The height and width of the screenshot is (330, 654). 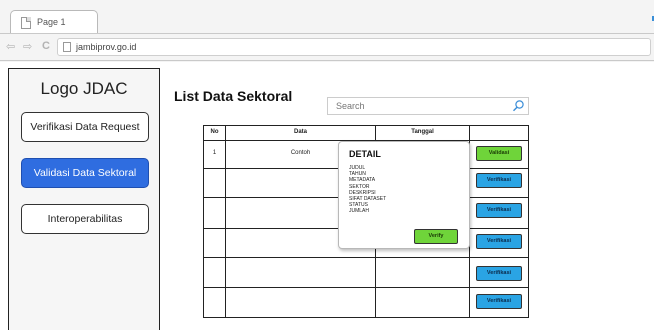 I want to click on sidebar-item-interoperabilitas: Interoperabilitas, so click(x=85, y=219).